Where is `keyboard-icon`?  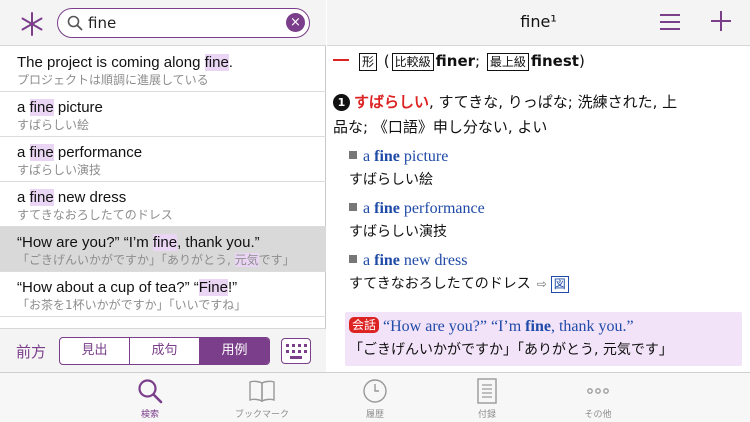
keyboard-icon is located at coordinates (296, 351).